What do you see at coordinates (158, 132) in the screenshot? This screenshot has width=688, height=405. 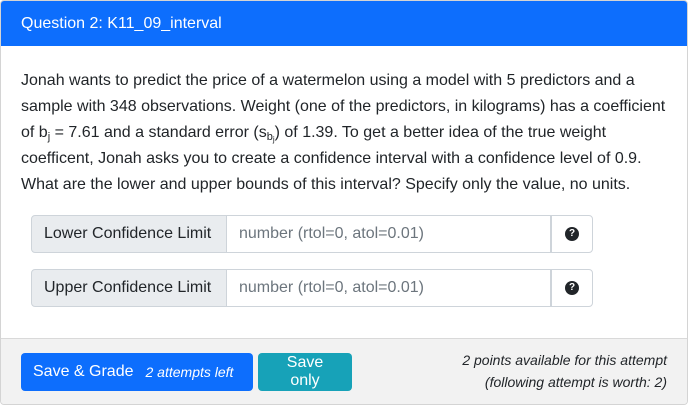 I see `question-text-part2: = 7.61 and a standard error (s` at bounding box center [158, 132].